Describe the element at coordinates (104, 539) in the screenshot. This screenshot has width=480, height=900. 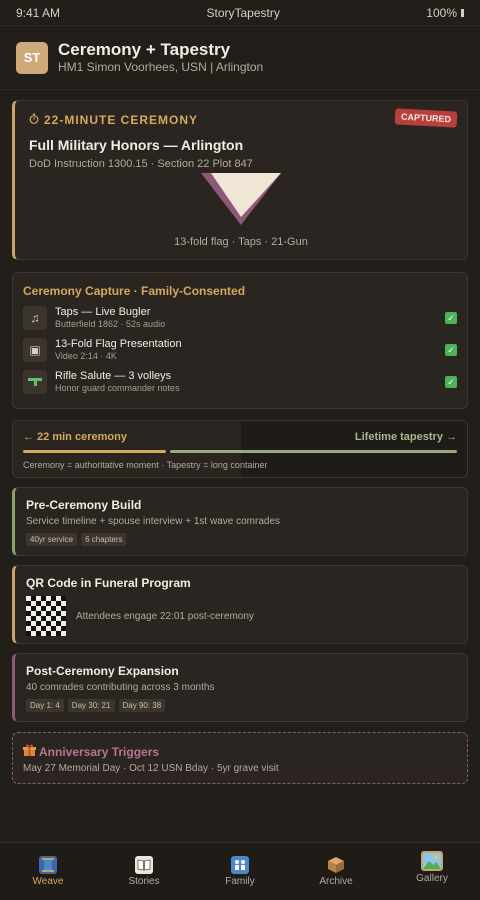
I see `tag: 6 chapters` at that location.